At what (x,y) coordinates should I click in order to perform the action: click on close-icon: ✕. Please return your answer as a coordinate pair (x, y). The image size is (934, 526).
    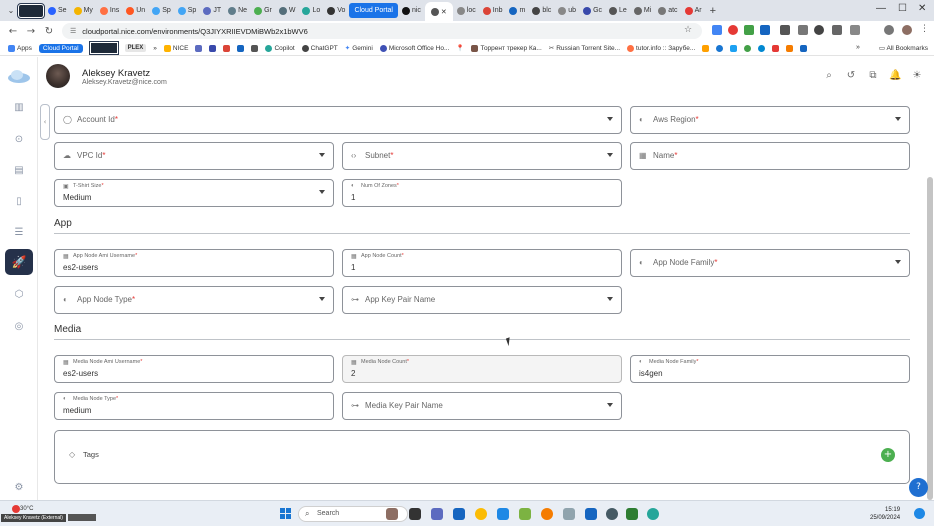
    Looking at the image, I should click on (444, 12).